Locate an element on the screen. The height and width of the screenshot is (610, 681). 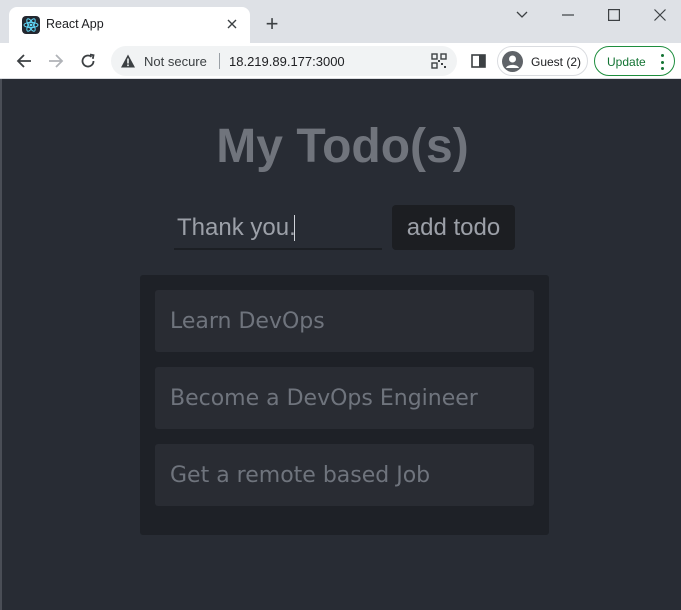
side-panel-icon is located at coordinates (479, 61).